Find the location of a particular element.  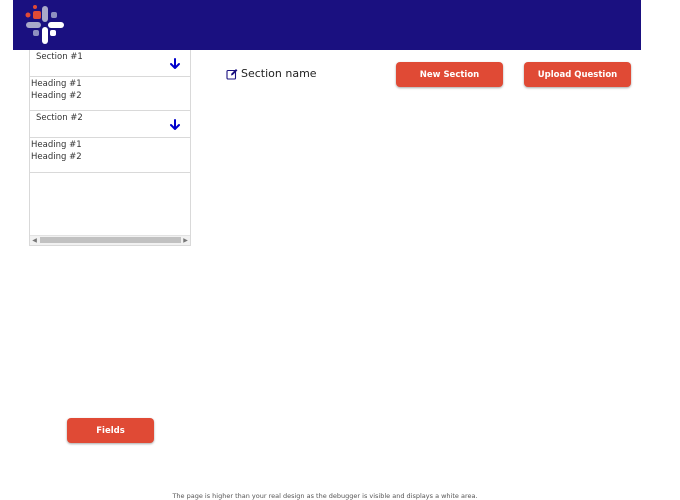

horizontal-scrollbar: ◀ ▶ is located at coordinates (110, 240).